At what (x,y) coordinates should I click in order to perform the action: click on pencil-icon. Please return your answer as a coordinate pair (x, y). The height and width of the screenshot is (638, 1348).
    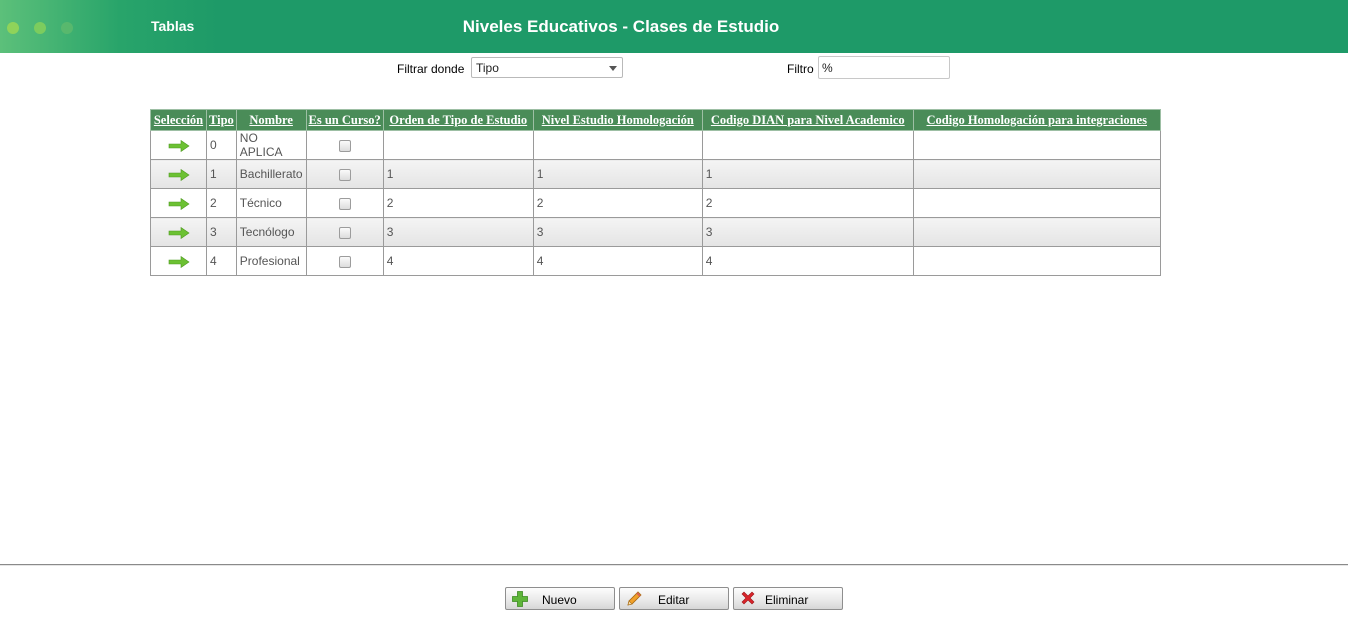
    Looking at the image, I should click on (634, 598).